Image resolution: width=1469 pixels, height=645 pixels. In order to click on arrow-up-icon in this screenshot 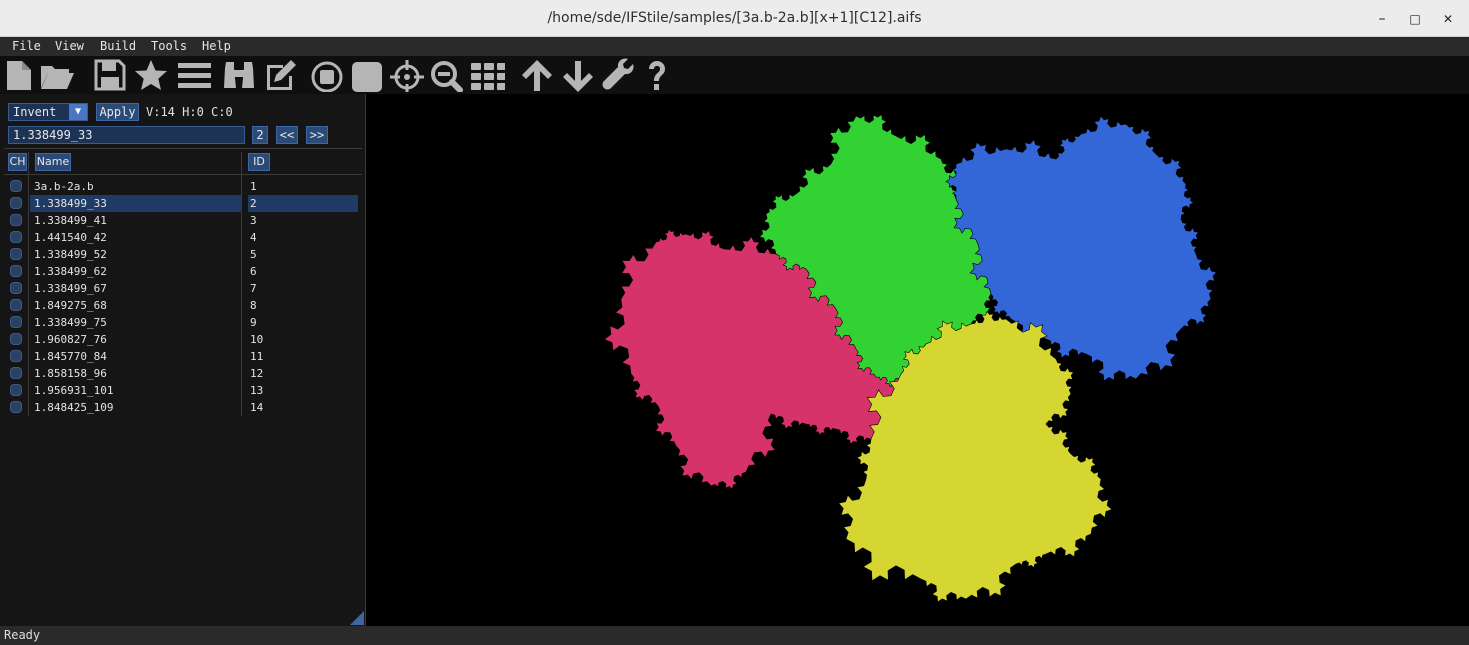, I will do `click(537, 75)`.